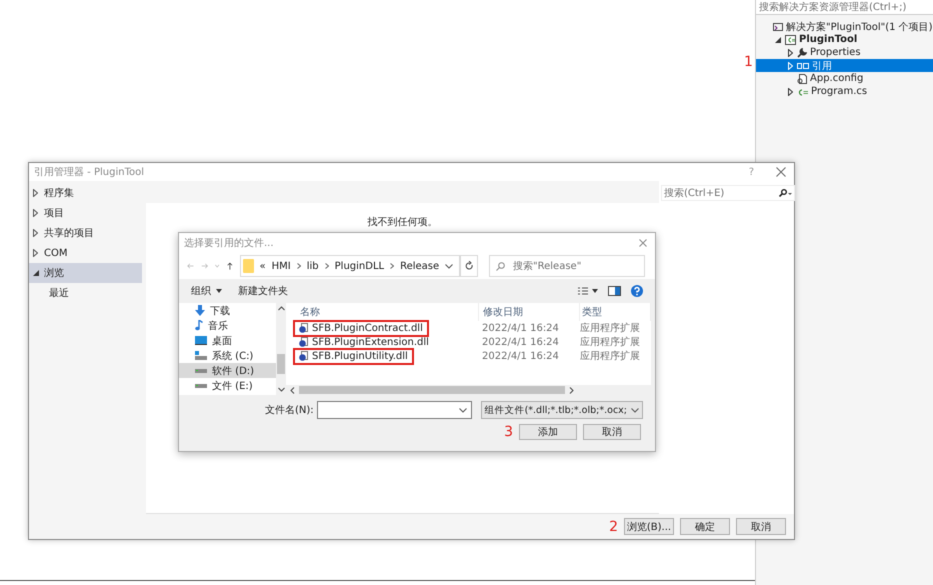 The width and height of the screenshot is (933, 585). What do you see at coordinates (508, 432) in the screenshot?
I see `step-number: 3` at bounding box center [508, 432].